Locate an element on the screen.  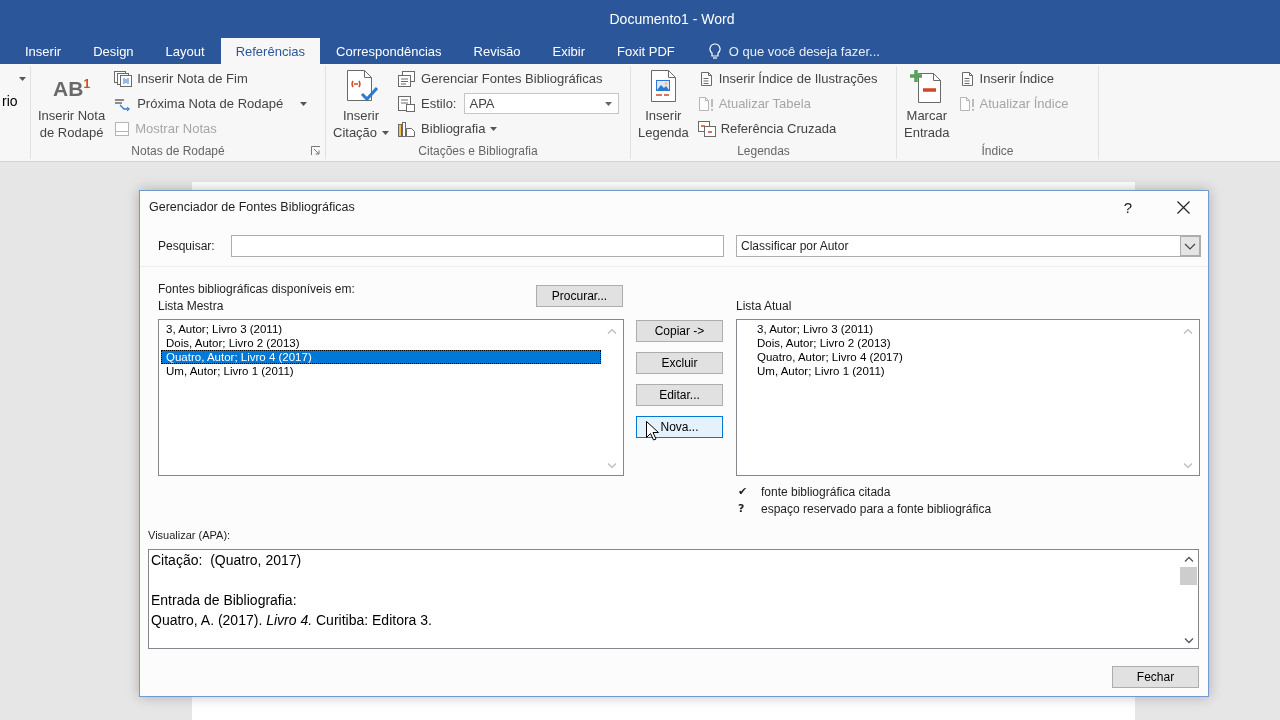
legend-text: espaço reservado para a fonte bibliográfica is located at coordinates (876, 508).